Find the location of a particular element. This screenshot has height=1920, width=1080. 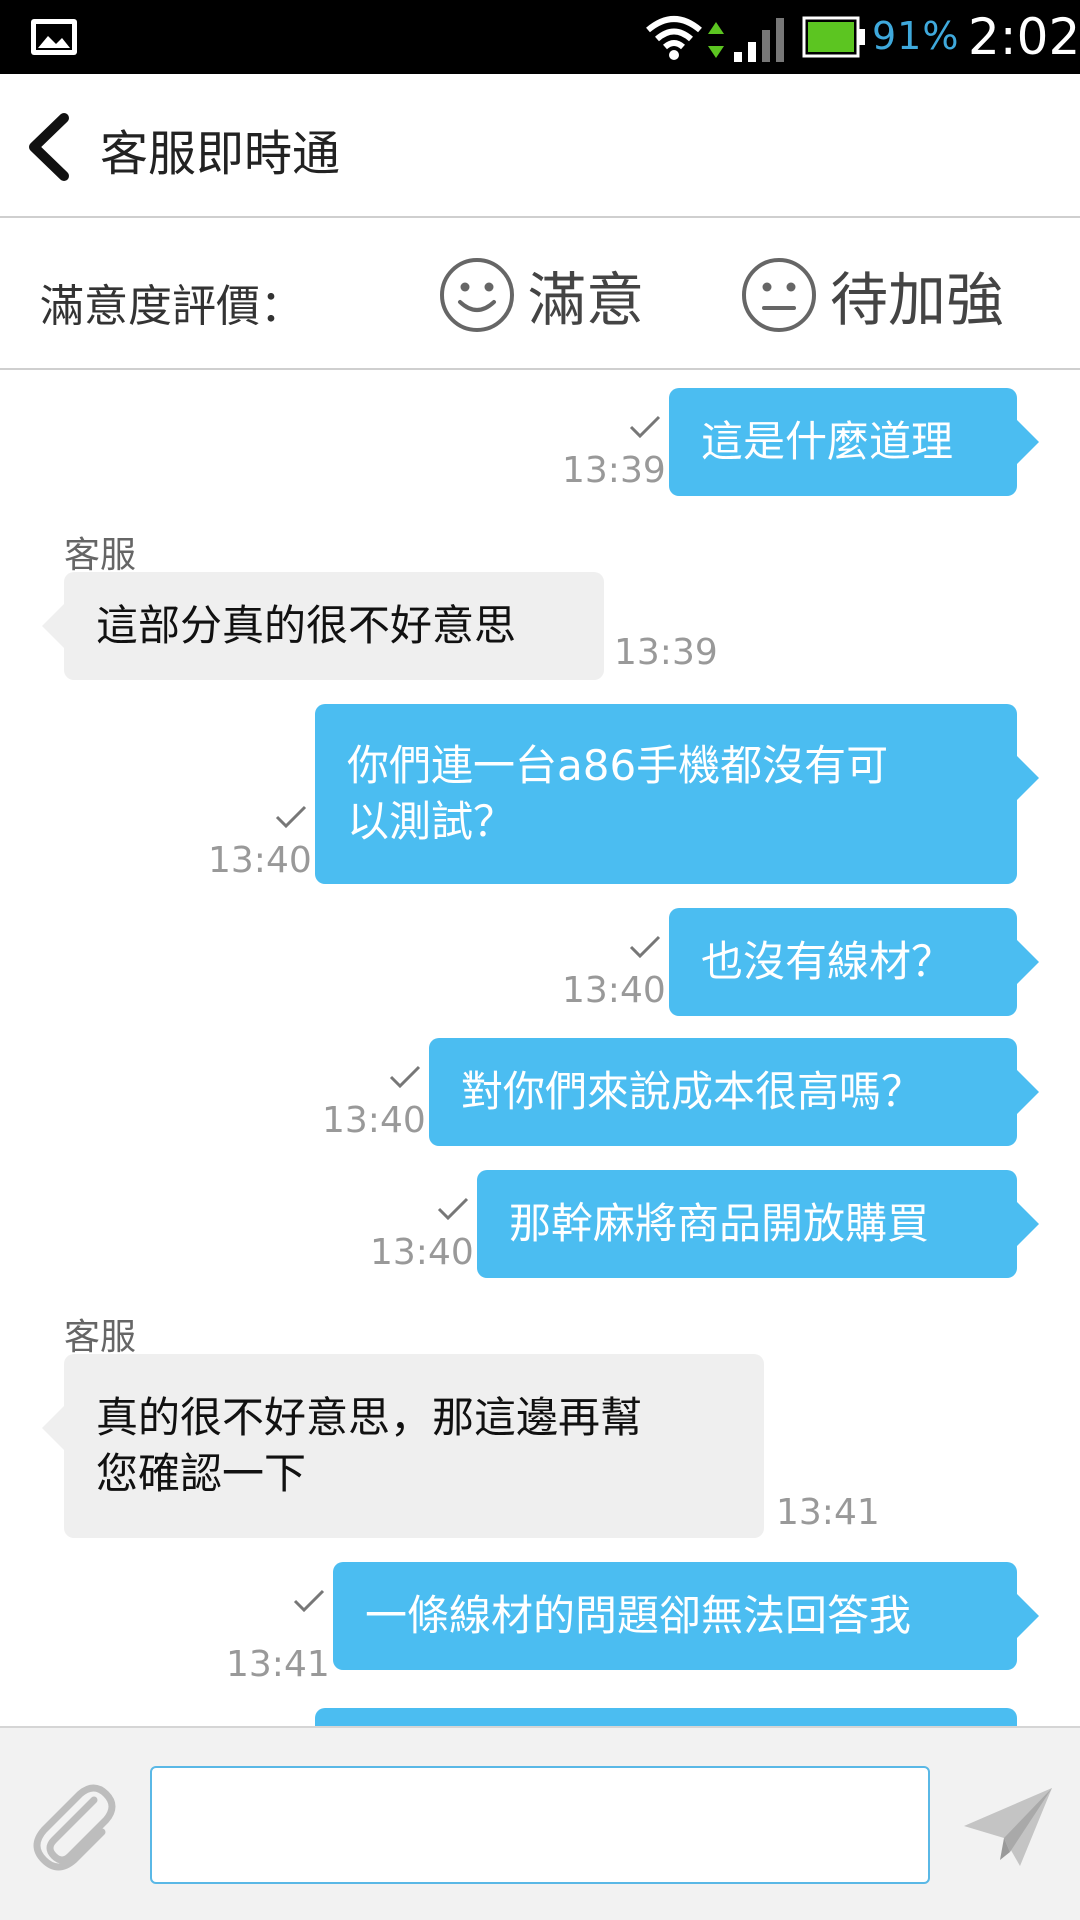

message-bubble: 真的很不好意思，那這邊再幫 您確認一下 is located at coordinates (414, 1446).